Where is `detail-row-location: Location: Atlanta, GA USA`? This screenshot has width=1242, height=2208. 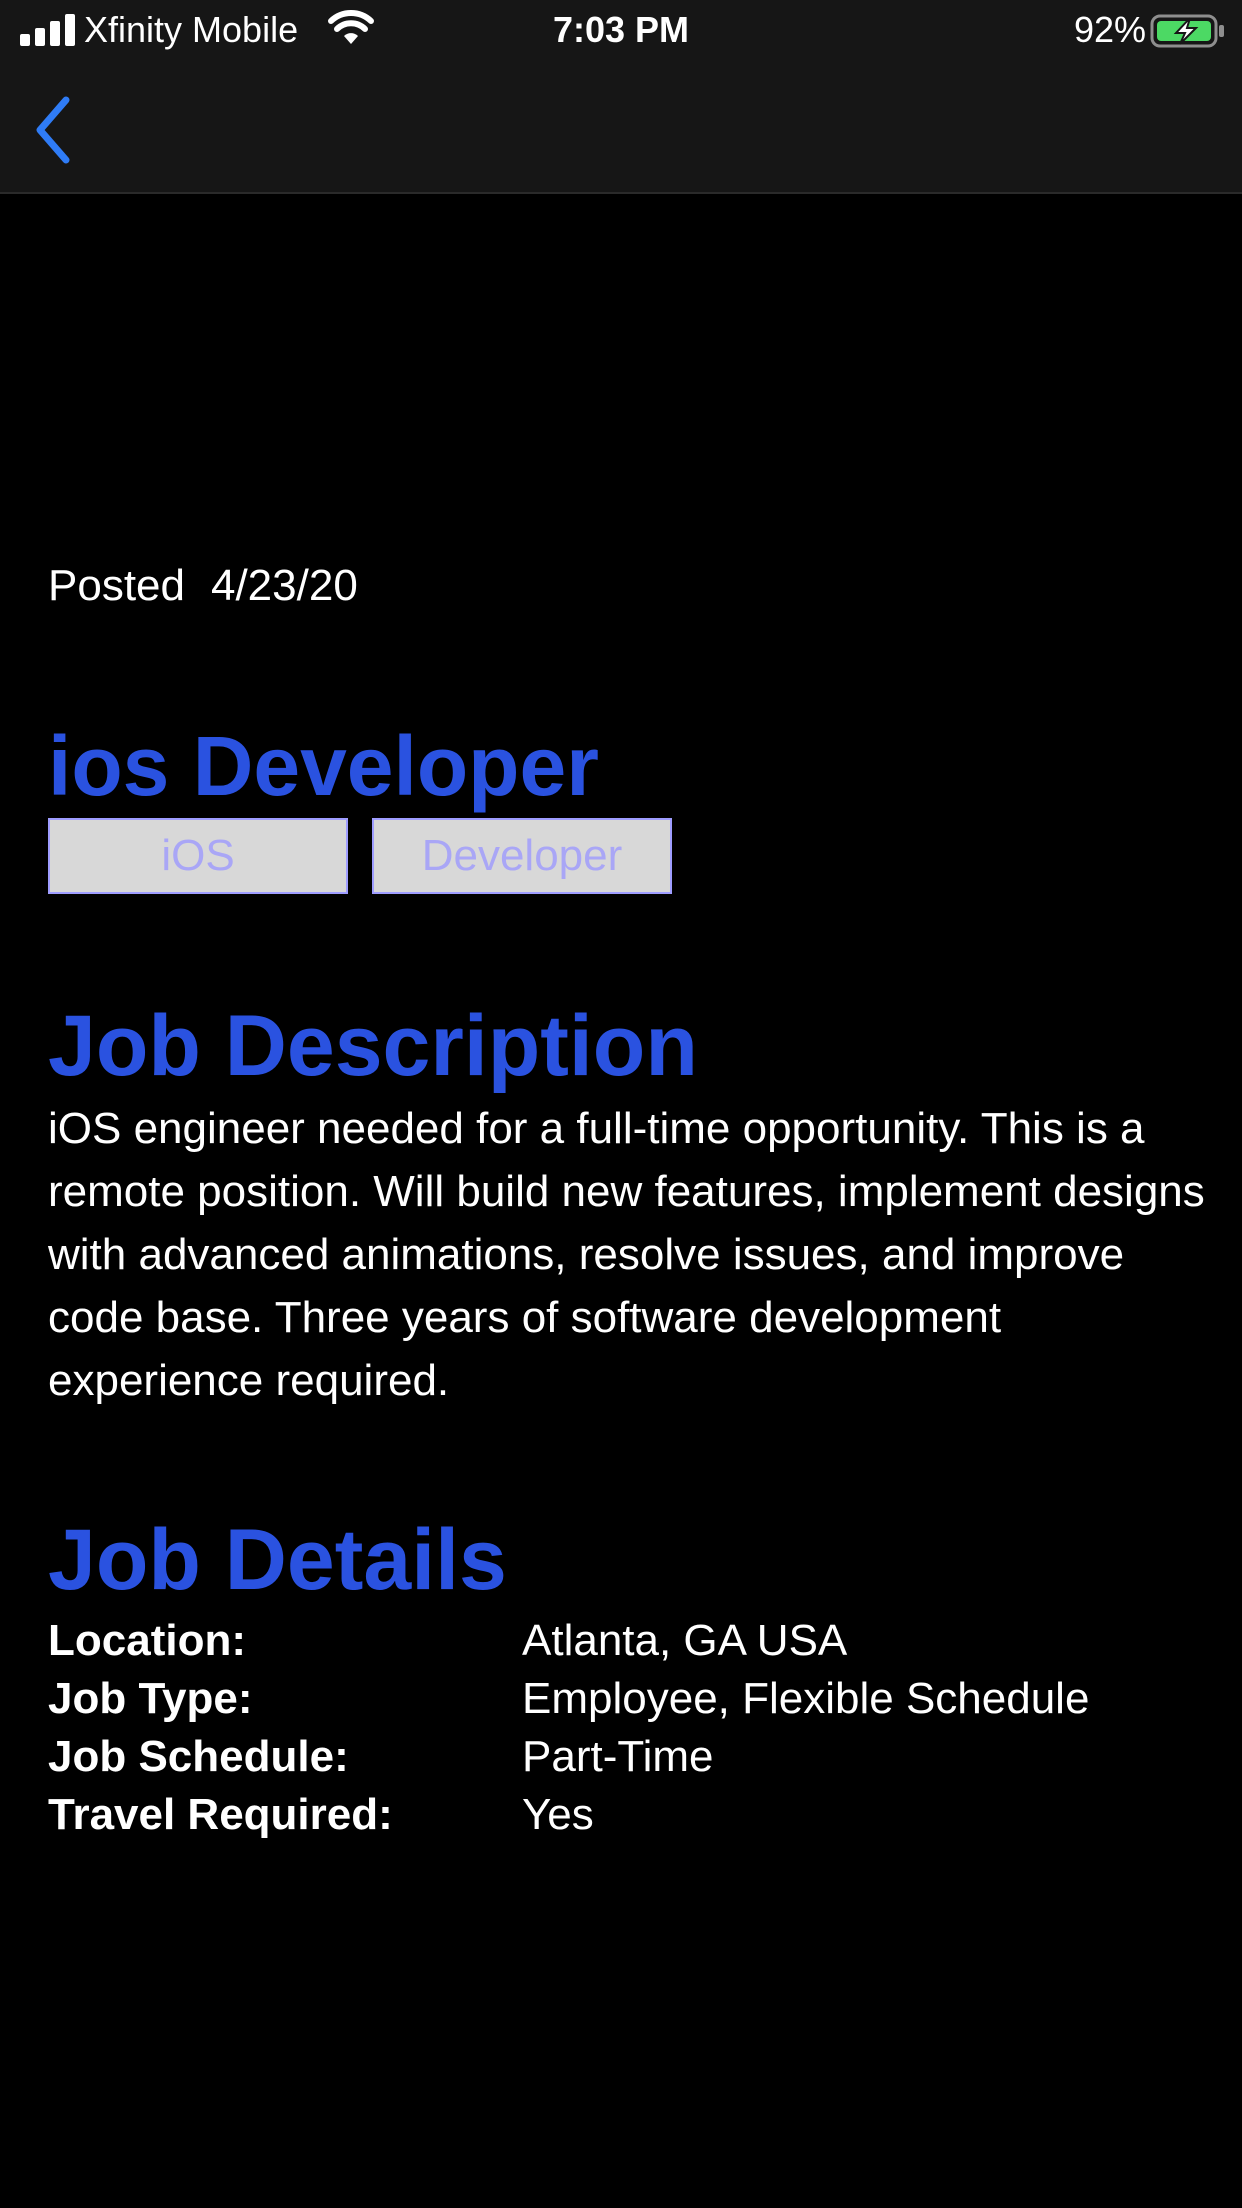
detail-row-location: Location: Atlanta, GA USA is located at coordinates (628, 1641).